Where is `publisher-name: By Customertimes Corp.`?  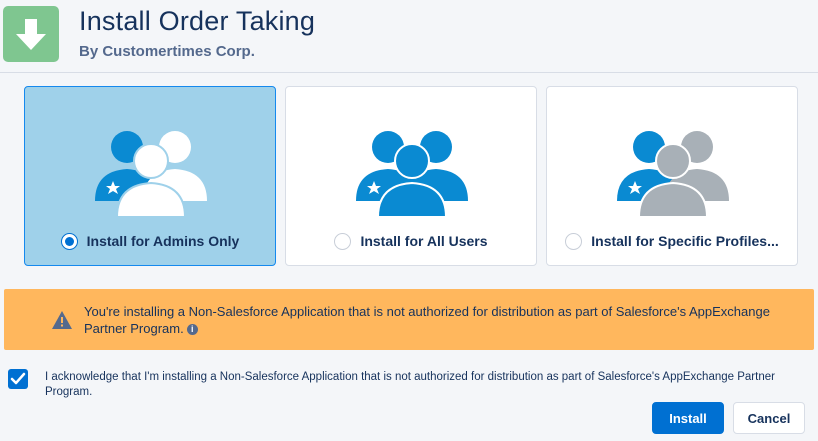 publisher-name: By Customertimes Corp. is located at coordinates (167, 51).